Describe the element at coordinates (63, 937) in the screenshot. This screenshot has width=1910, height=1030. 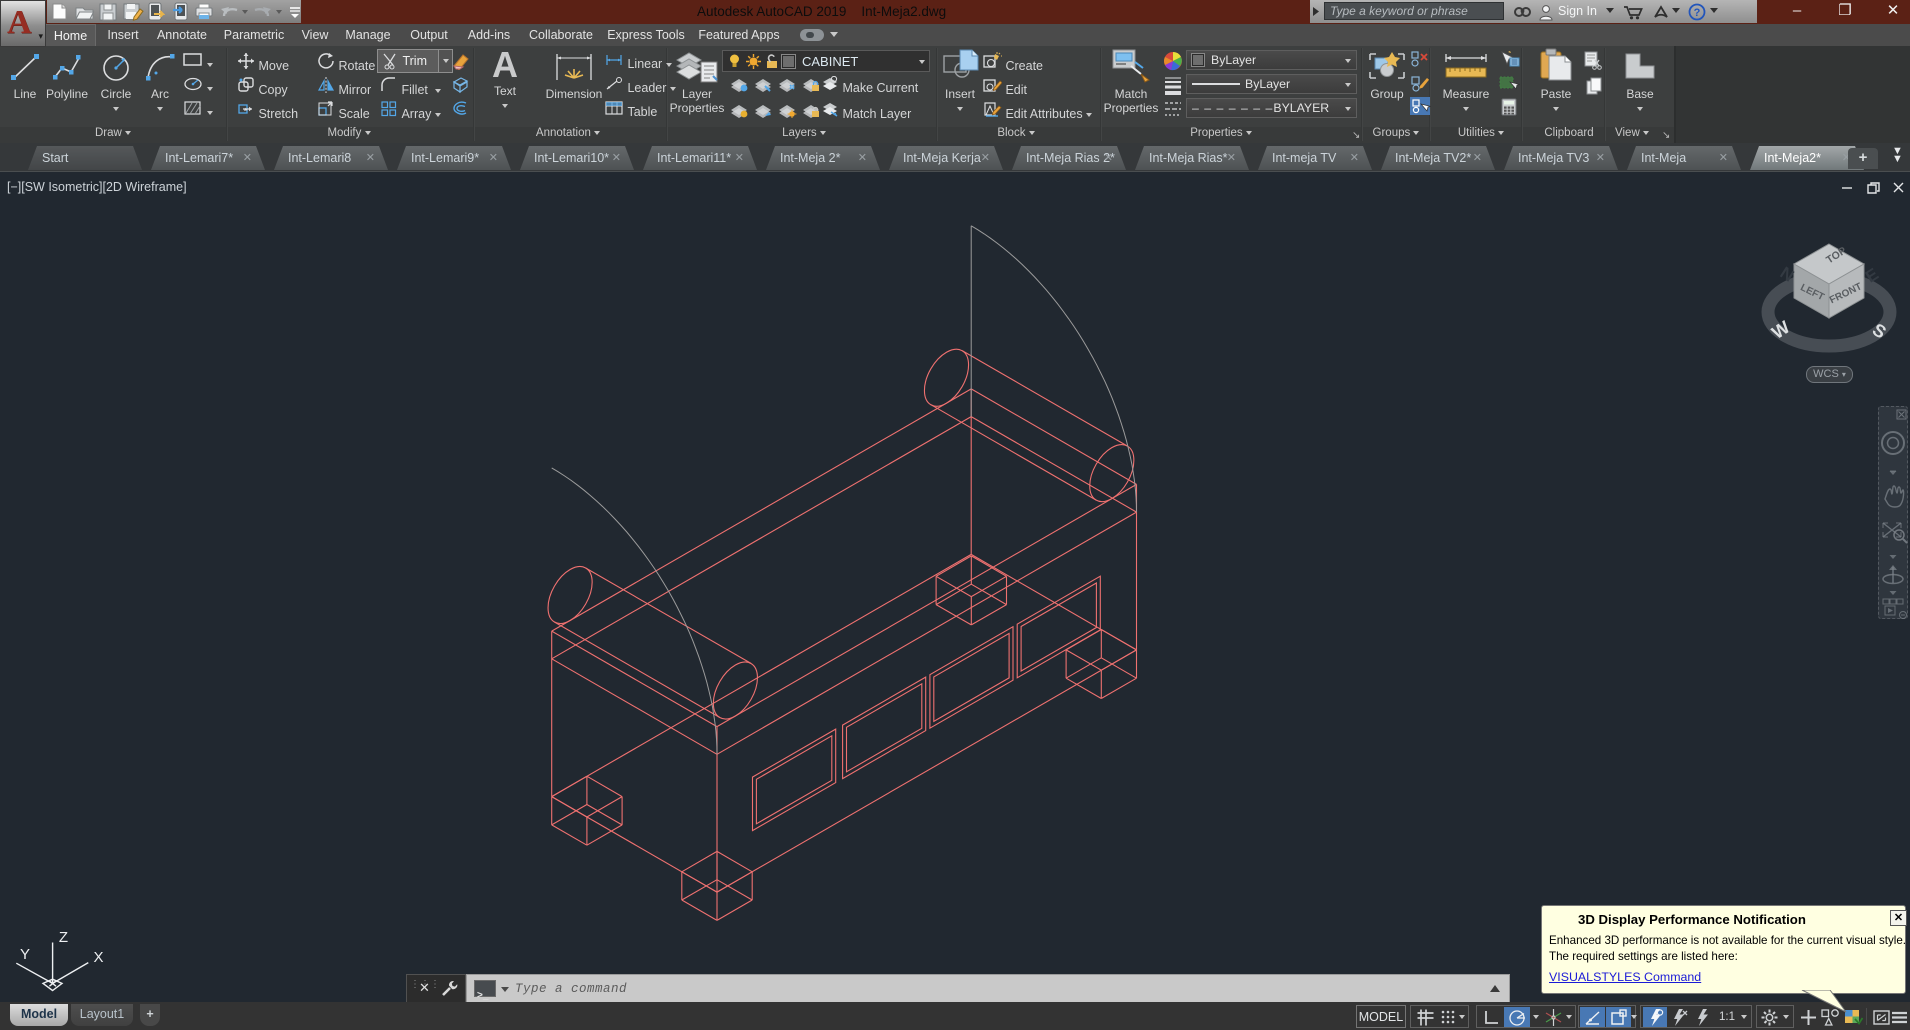
I see `svg-text: Z` at that location.